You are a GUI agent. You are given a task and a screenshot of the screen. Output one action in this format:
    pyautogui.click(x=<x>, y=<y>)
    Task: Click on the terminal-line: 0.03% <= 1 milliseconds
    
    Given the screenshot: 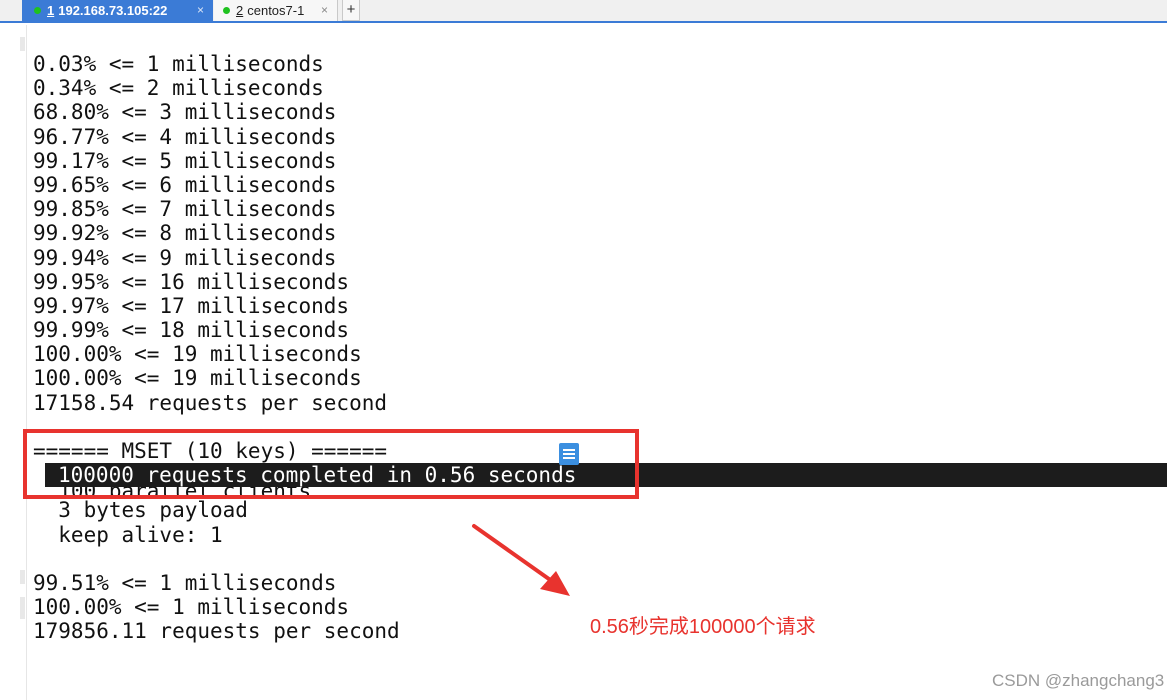 What is the action you would take?
    pyautogui.click(x=178, y=64)
    